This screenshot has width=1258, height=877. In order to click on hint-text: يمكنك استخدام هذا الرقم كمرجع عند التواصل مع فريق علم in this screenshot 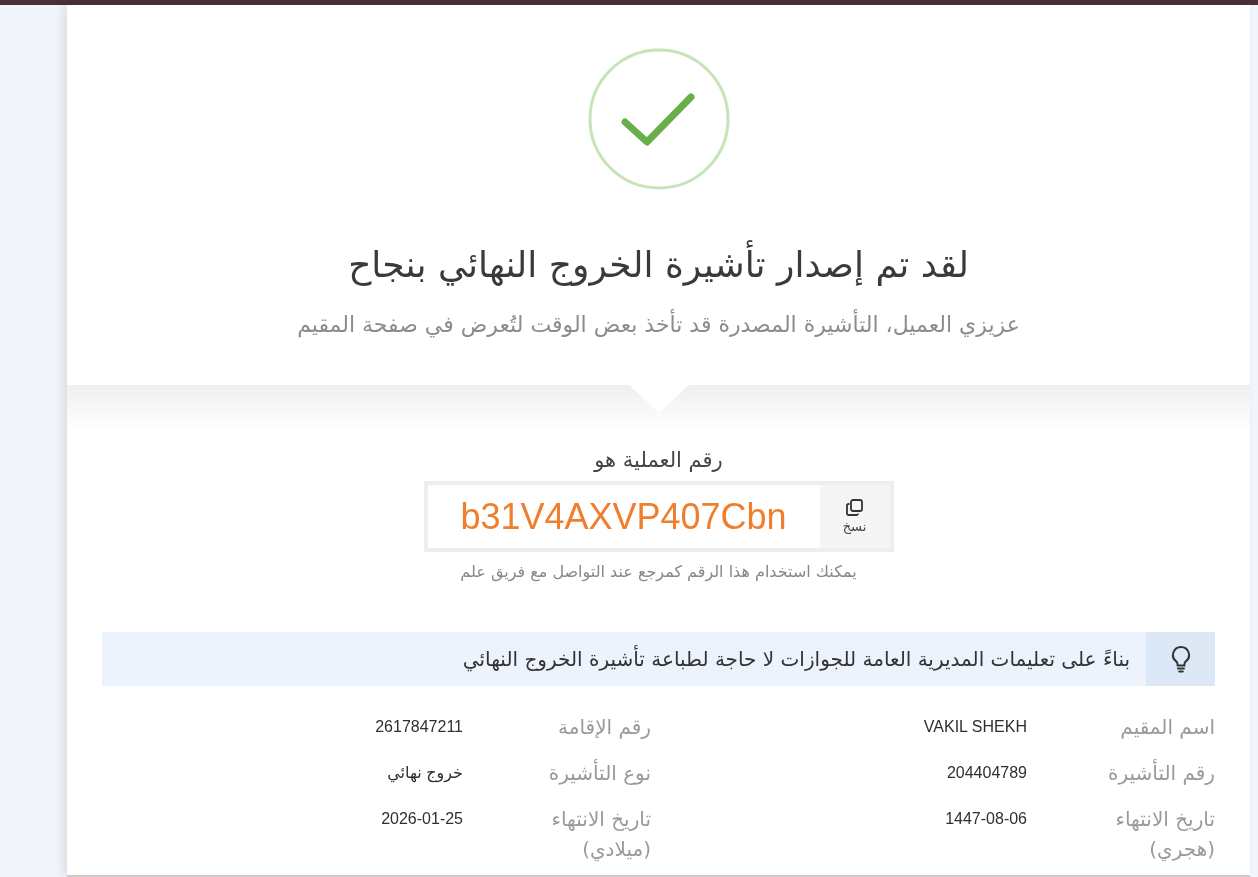, I will do `click(658, 572)`.